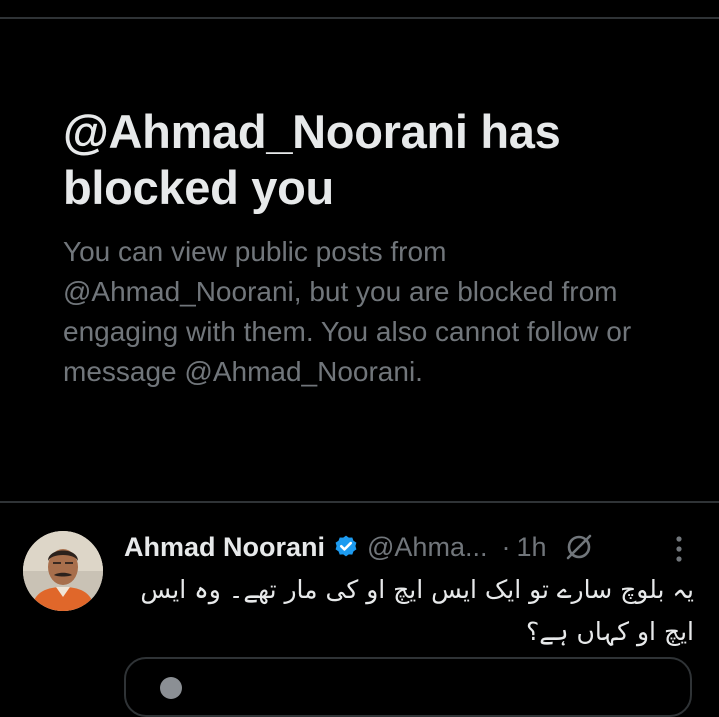 This screenshot has width=719, height=717. Describe the element at coordinates (531, 547) in the screenshot. I see `post-timestamp: 1h` at that location.